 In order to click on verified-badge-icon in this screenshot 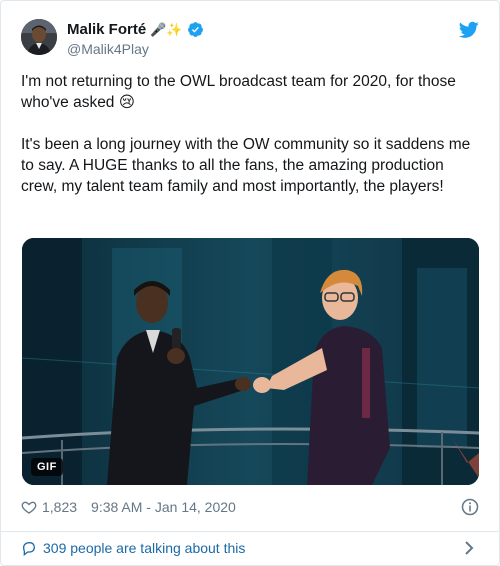, I will do `click(195, 29)`.